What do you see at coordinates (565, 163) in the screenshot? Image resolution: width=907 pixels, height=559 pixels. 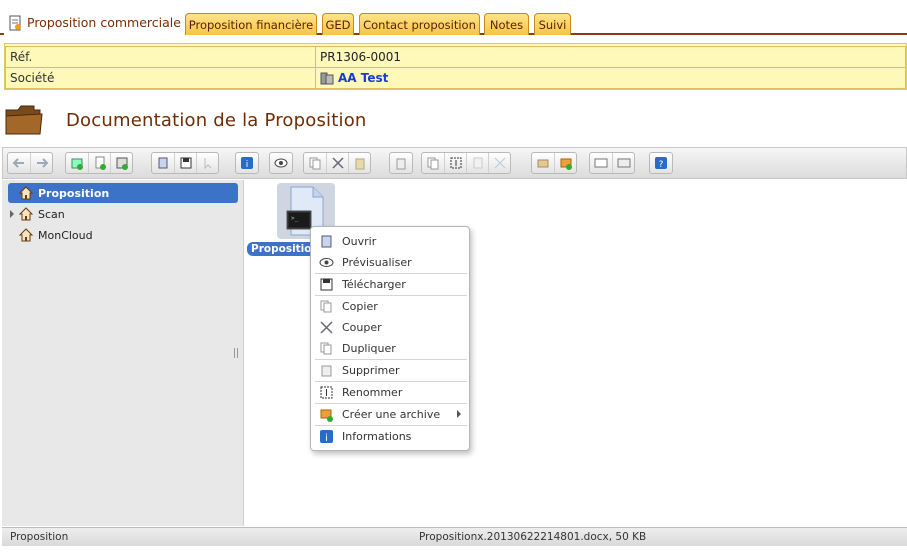 I see `archive-button` at bounding box center [565, 163].